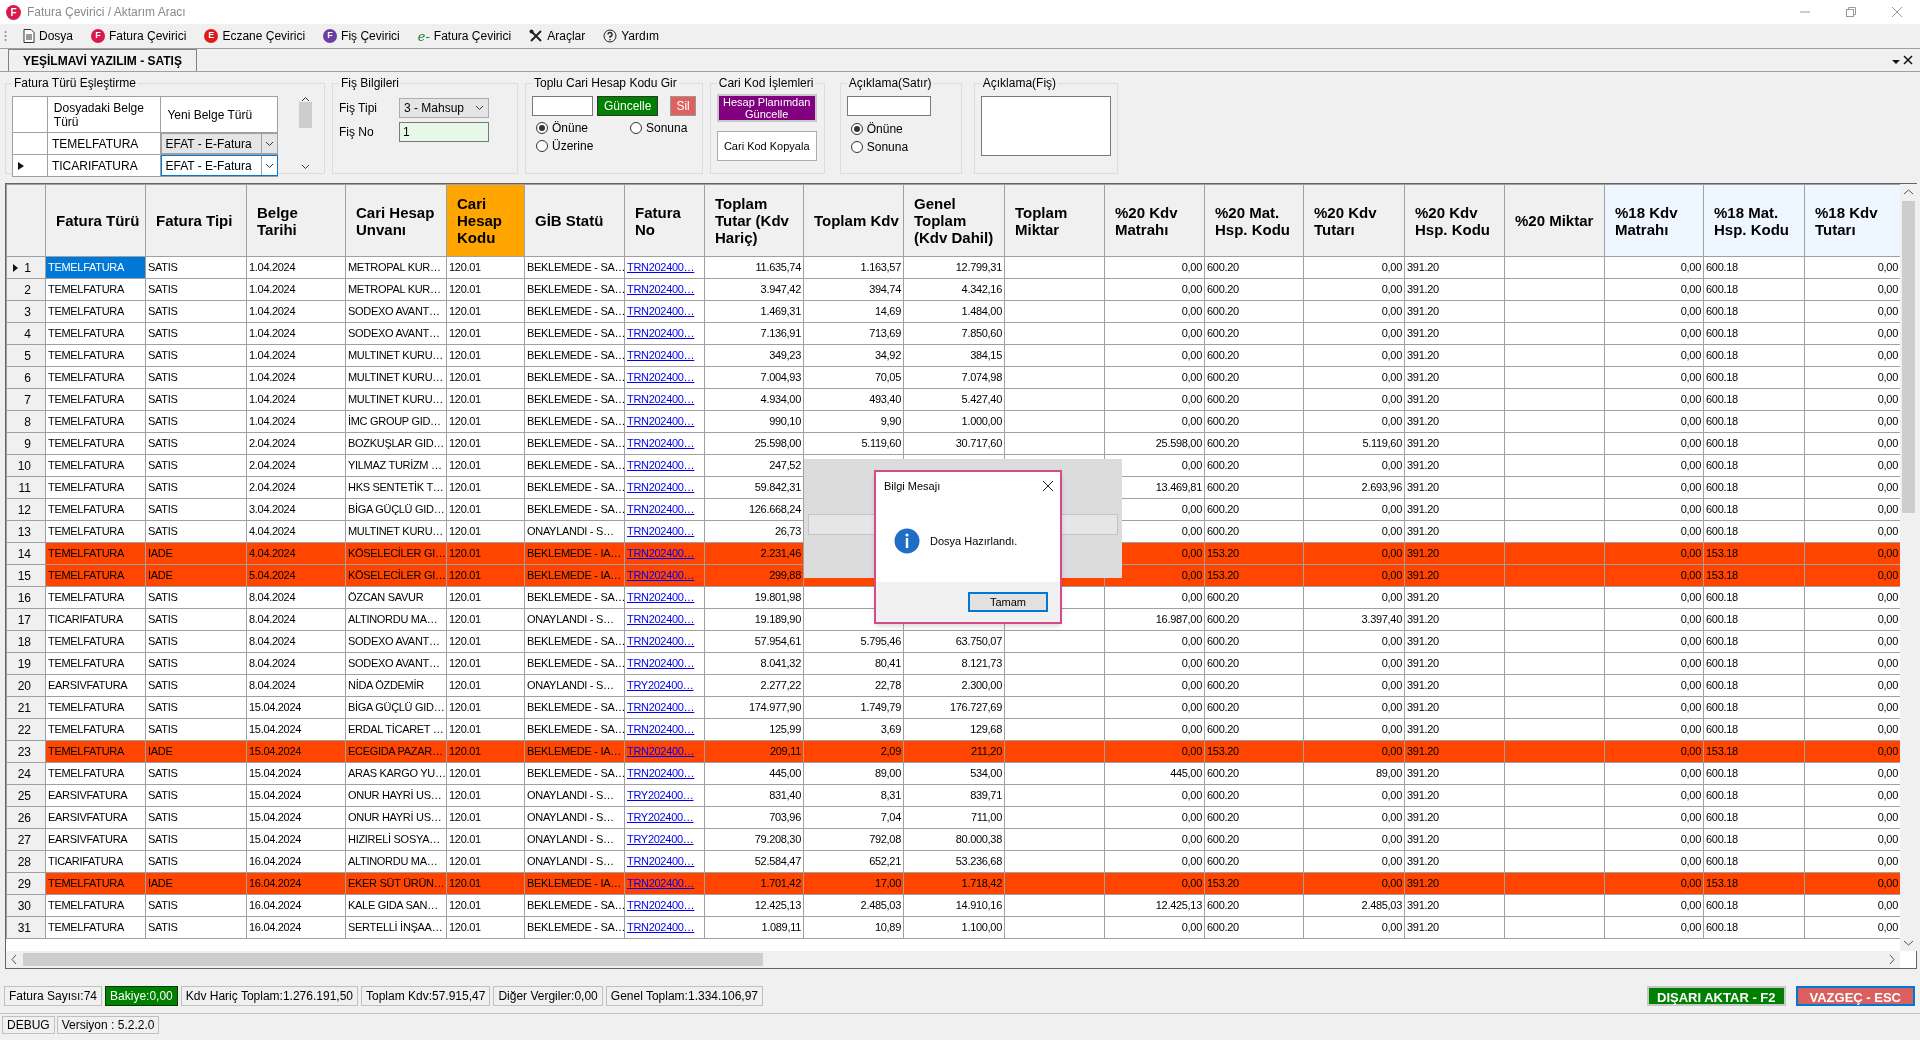  I want to click on tab: YEŞİLMAVİ YAZILIM - SATIŞ, so click(102, 60).